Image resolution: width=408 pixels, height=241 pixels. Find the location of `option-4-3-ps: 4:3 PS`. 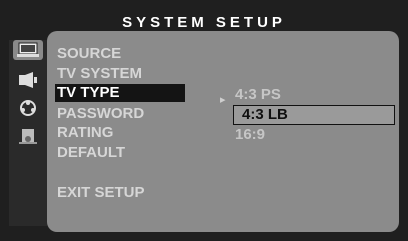

option-4-3-ps: 4:3 PS is located at coordinates (258, 95).